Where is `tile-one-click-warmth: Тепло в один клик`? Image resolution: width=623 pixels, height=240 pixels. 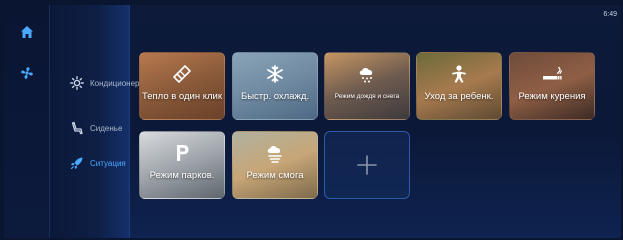
tile-one-click-warmth: Тепло в один клик is located at coordinates (182, 86).